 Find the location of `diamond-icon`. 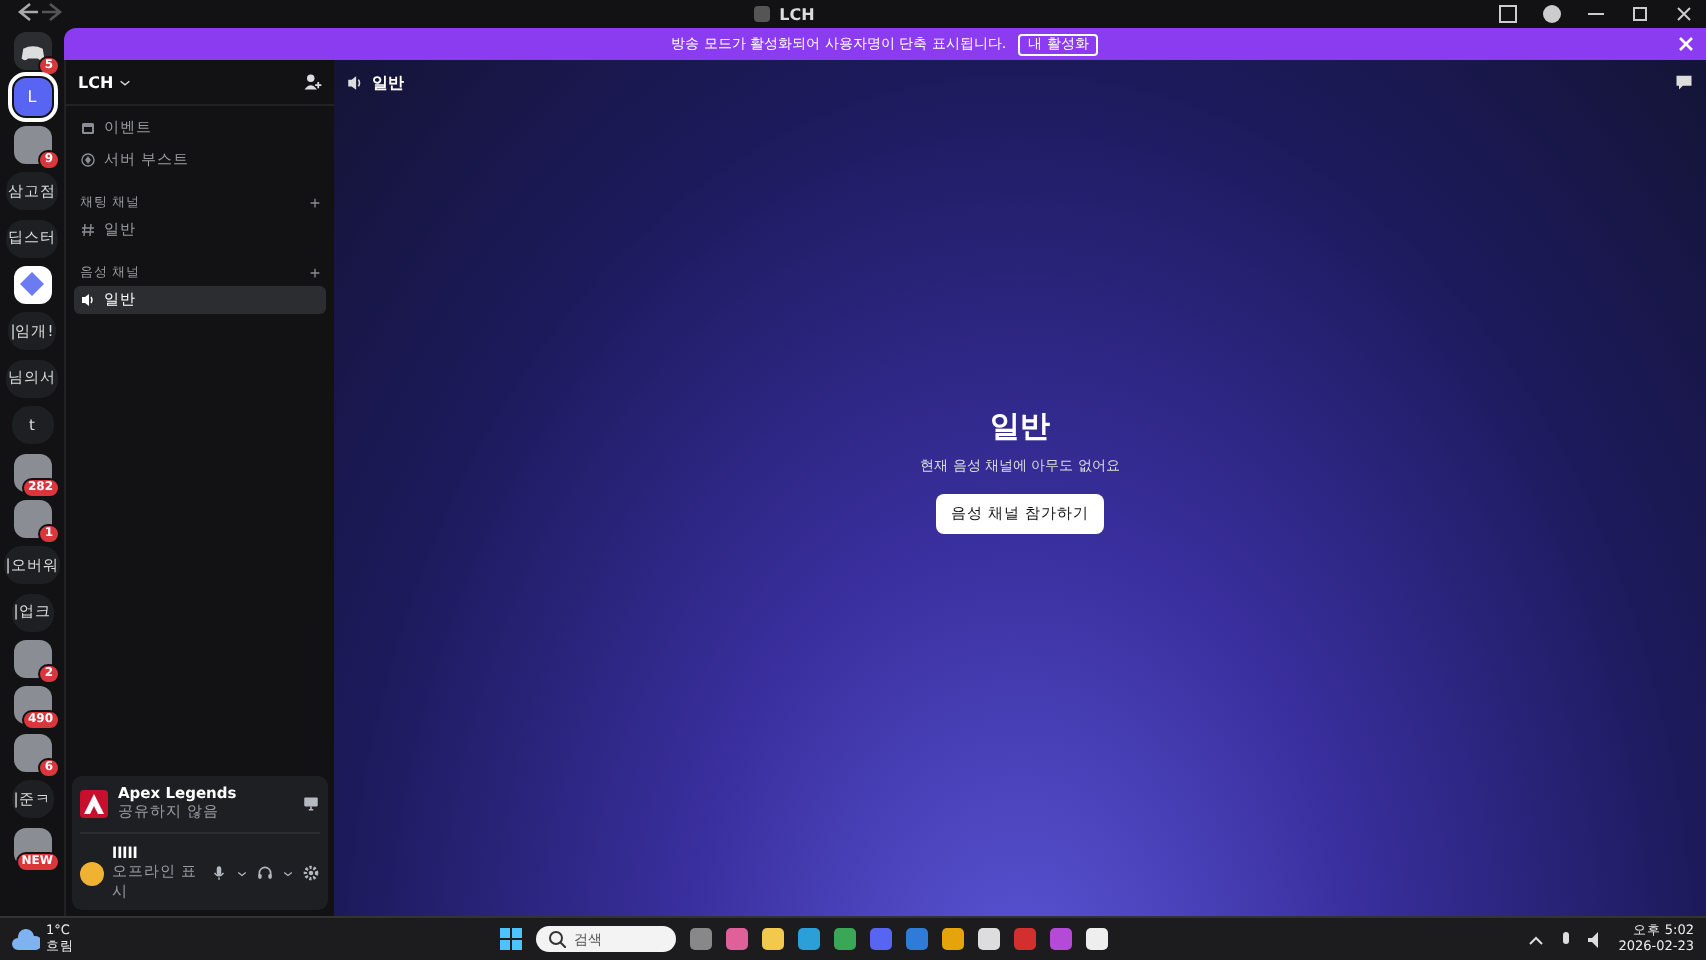

diamond-icon is located at coordinates (32, 284).